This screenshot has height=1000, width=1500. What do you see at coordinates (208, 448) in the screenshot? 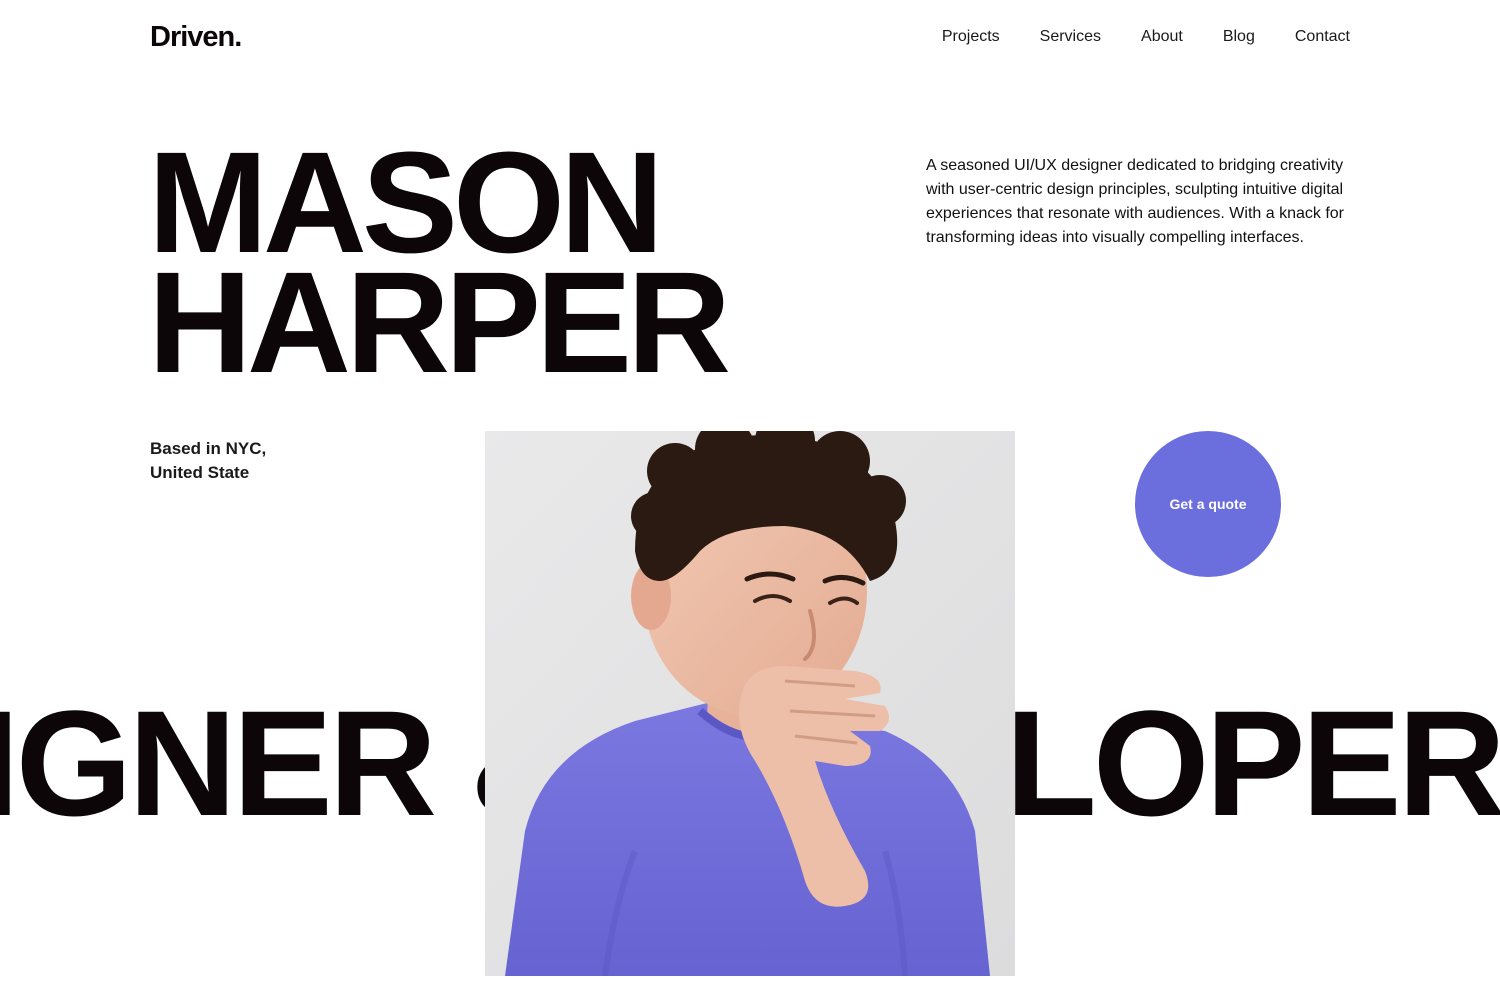
I see `location-city: Based in NYC,` at bounding box center [208, 448].